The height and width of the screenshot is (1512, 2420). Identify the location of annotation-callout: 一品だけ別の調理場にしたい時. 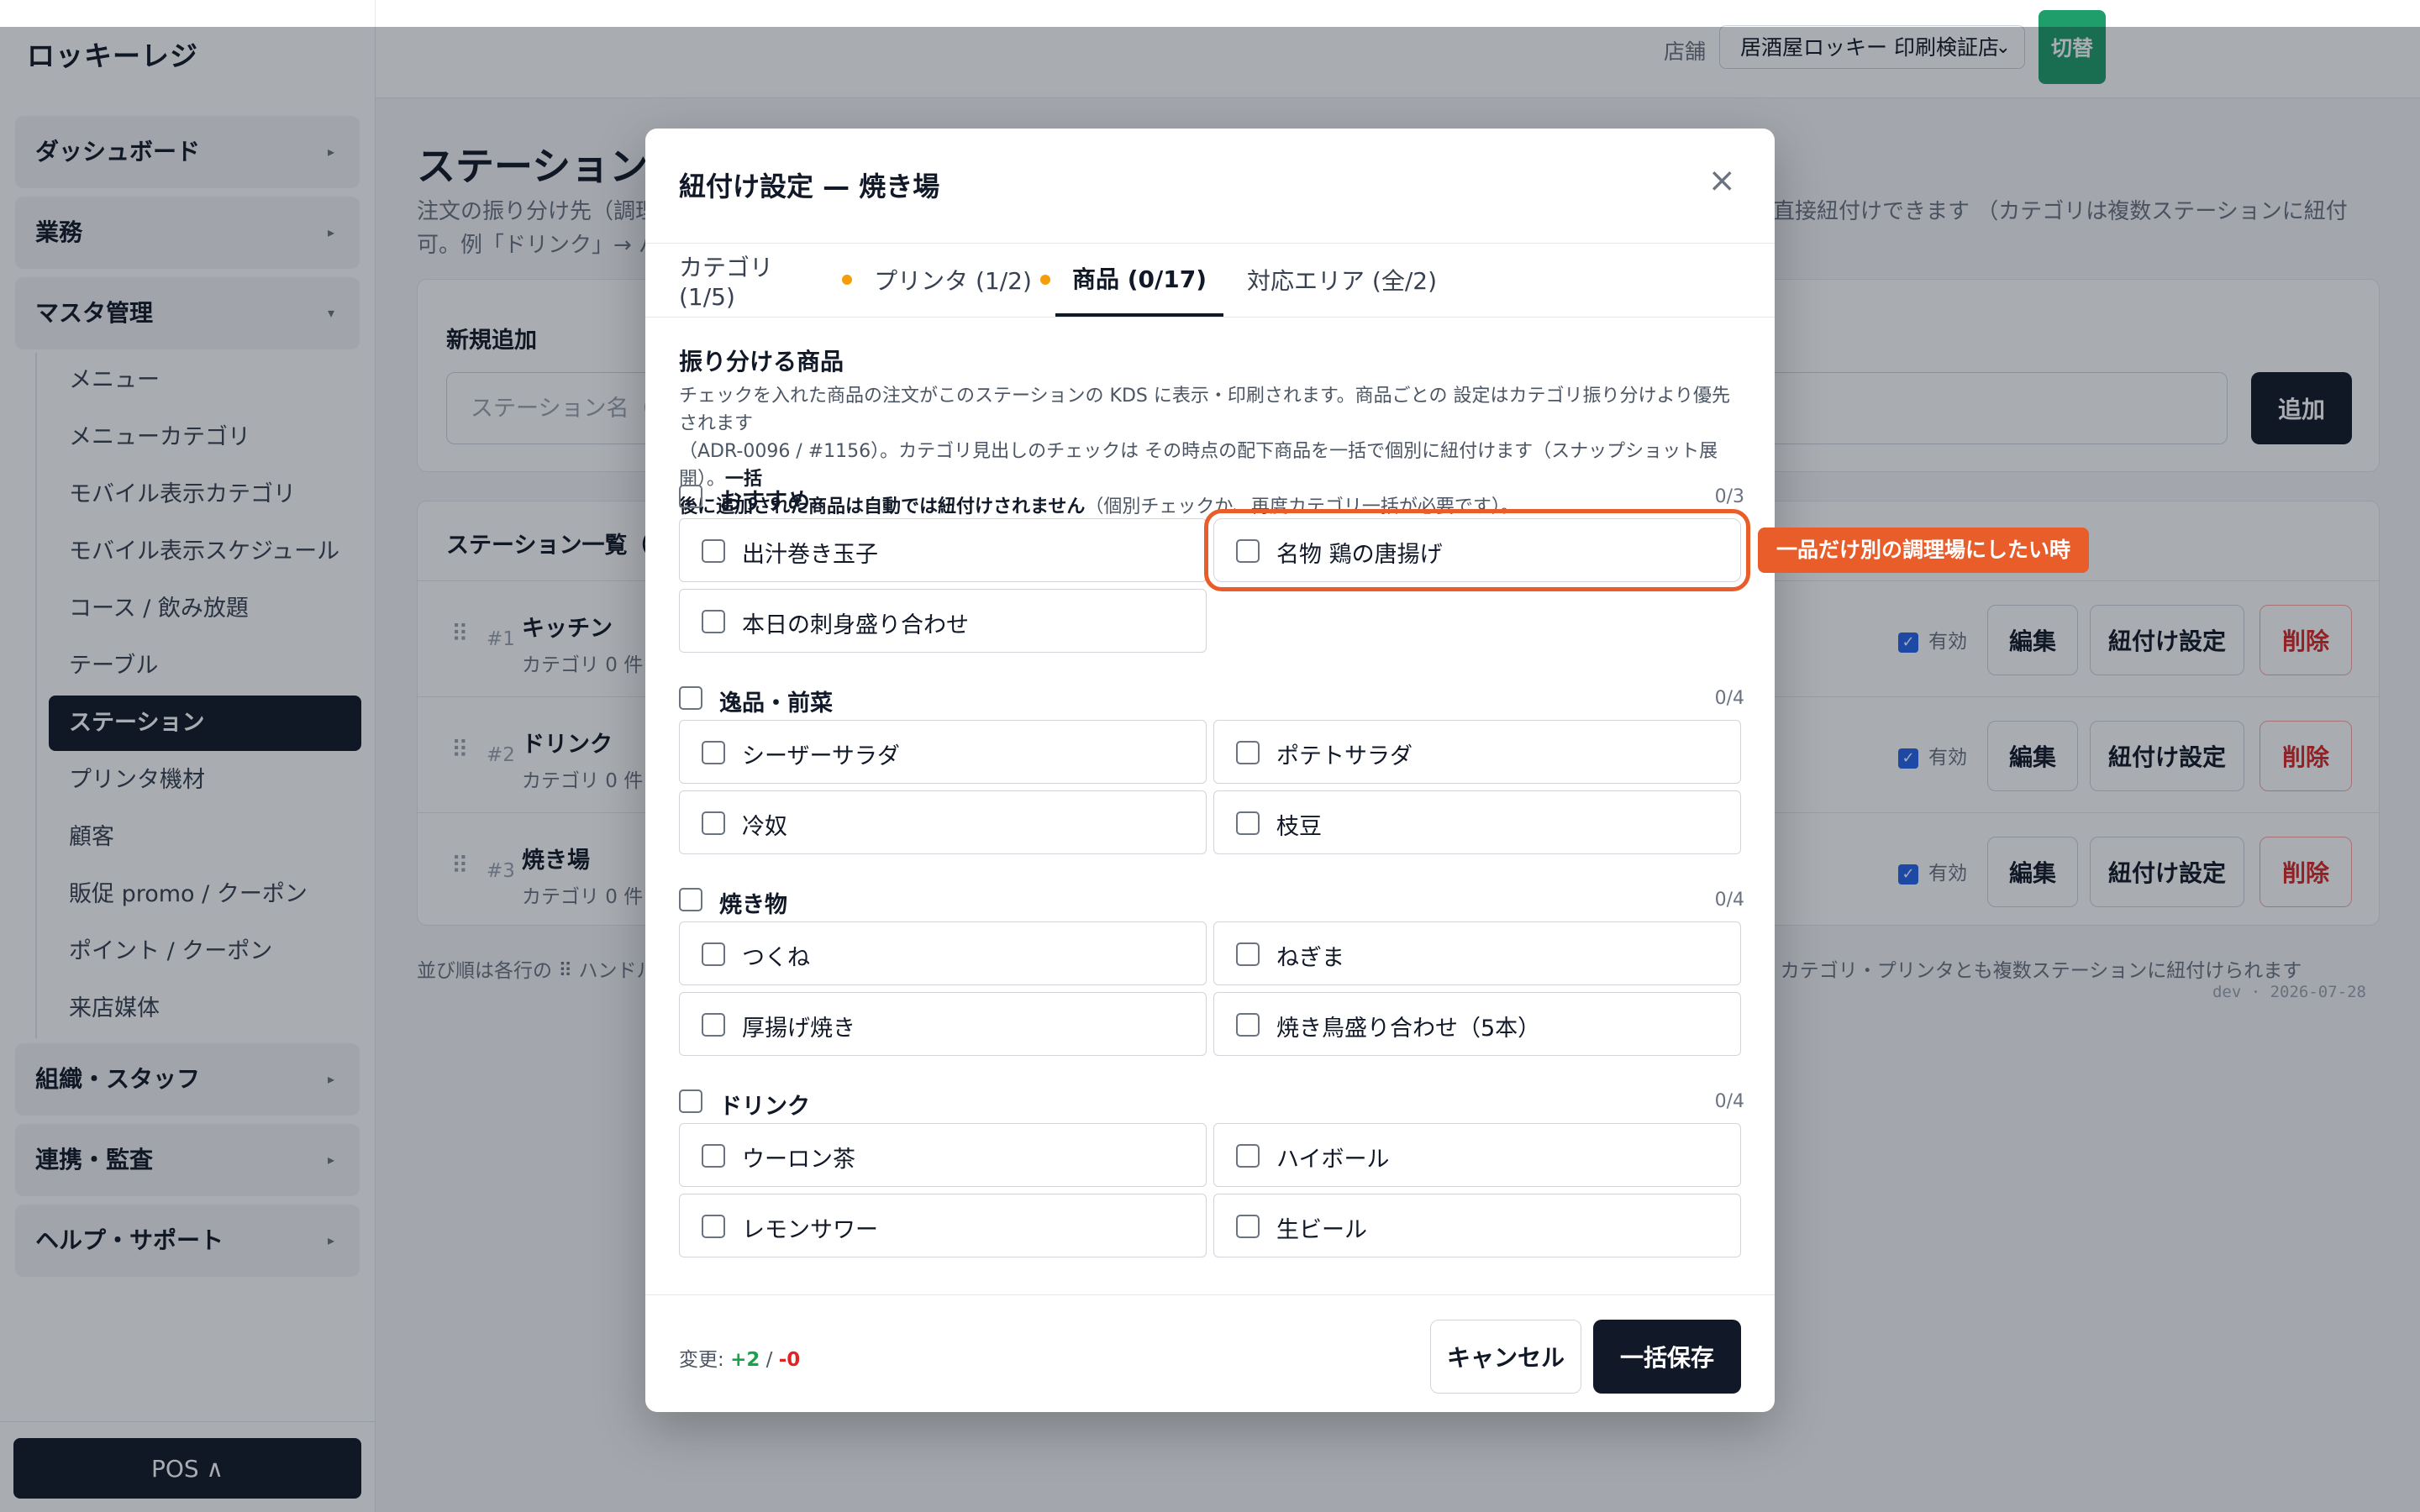
(1924, 550).